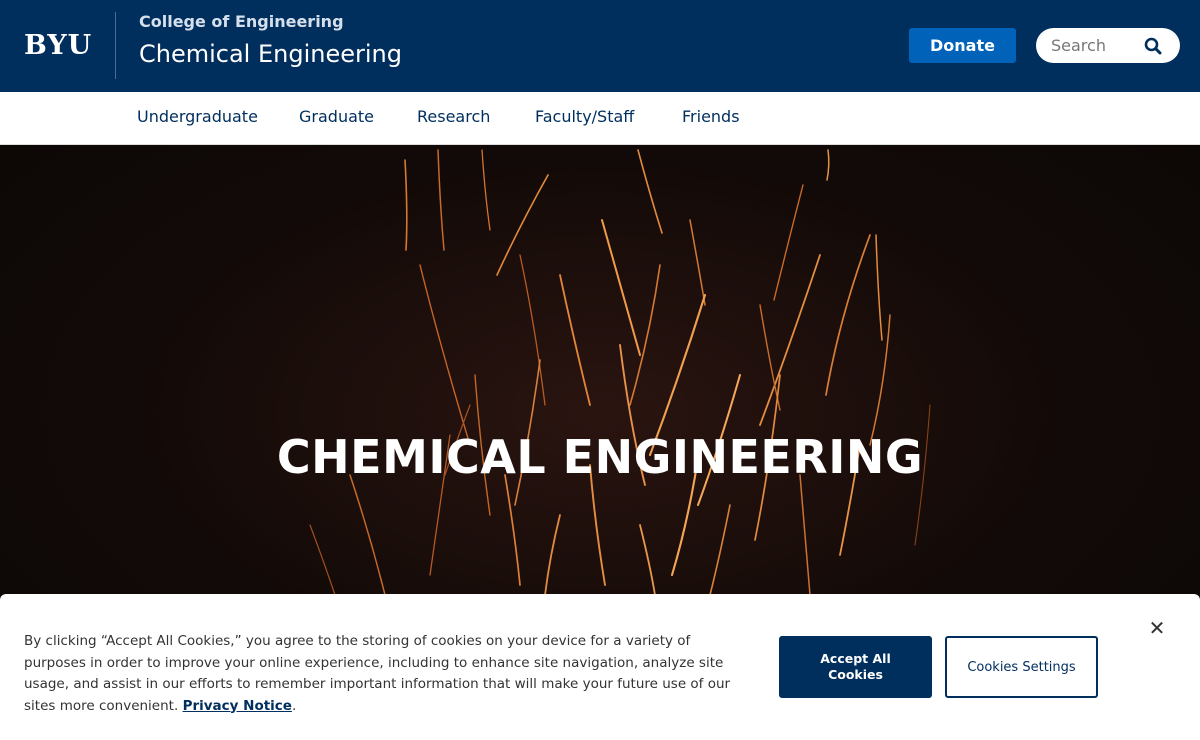 The image size is (1200, 740). What do you see at coordinates (453, 116) in the screenshot?
I see `nav-item-research: Research` at bounding box center [453, 116].